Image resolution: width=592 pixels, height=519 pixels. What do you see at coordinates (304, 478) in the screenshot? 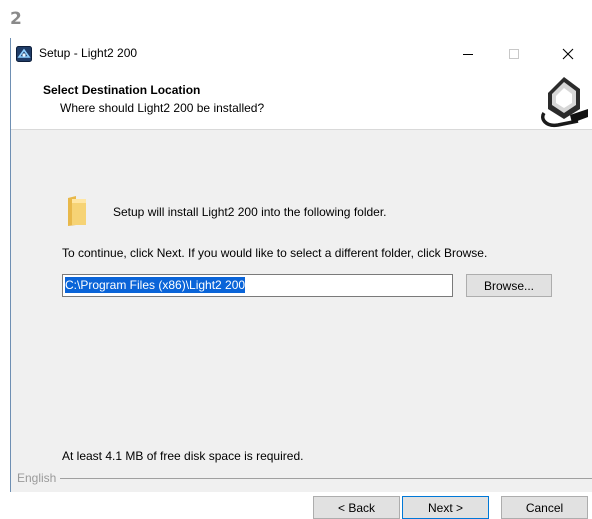
I see `footer-divider` at bounding box center [304, 478].